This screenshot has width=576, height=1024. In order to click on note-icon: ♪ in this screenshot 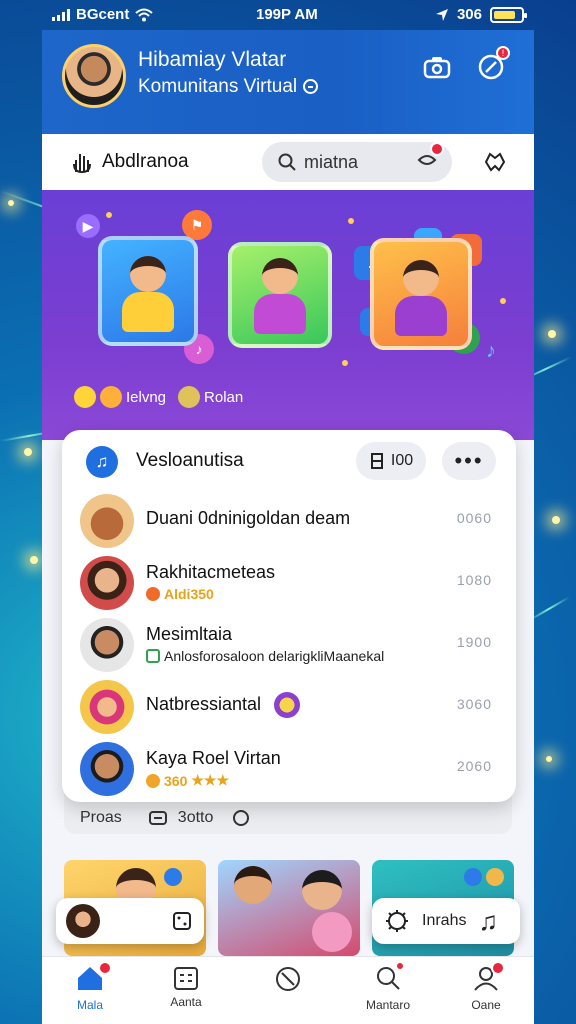, I will do `click(491, 350)`.